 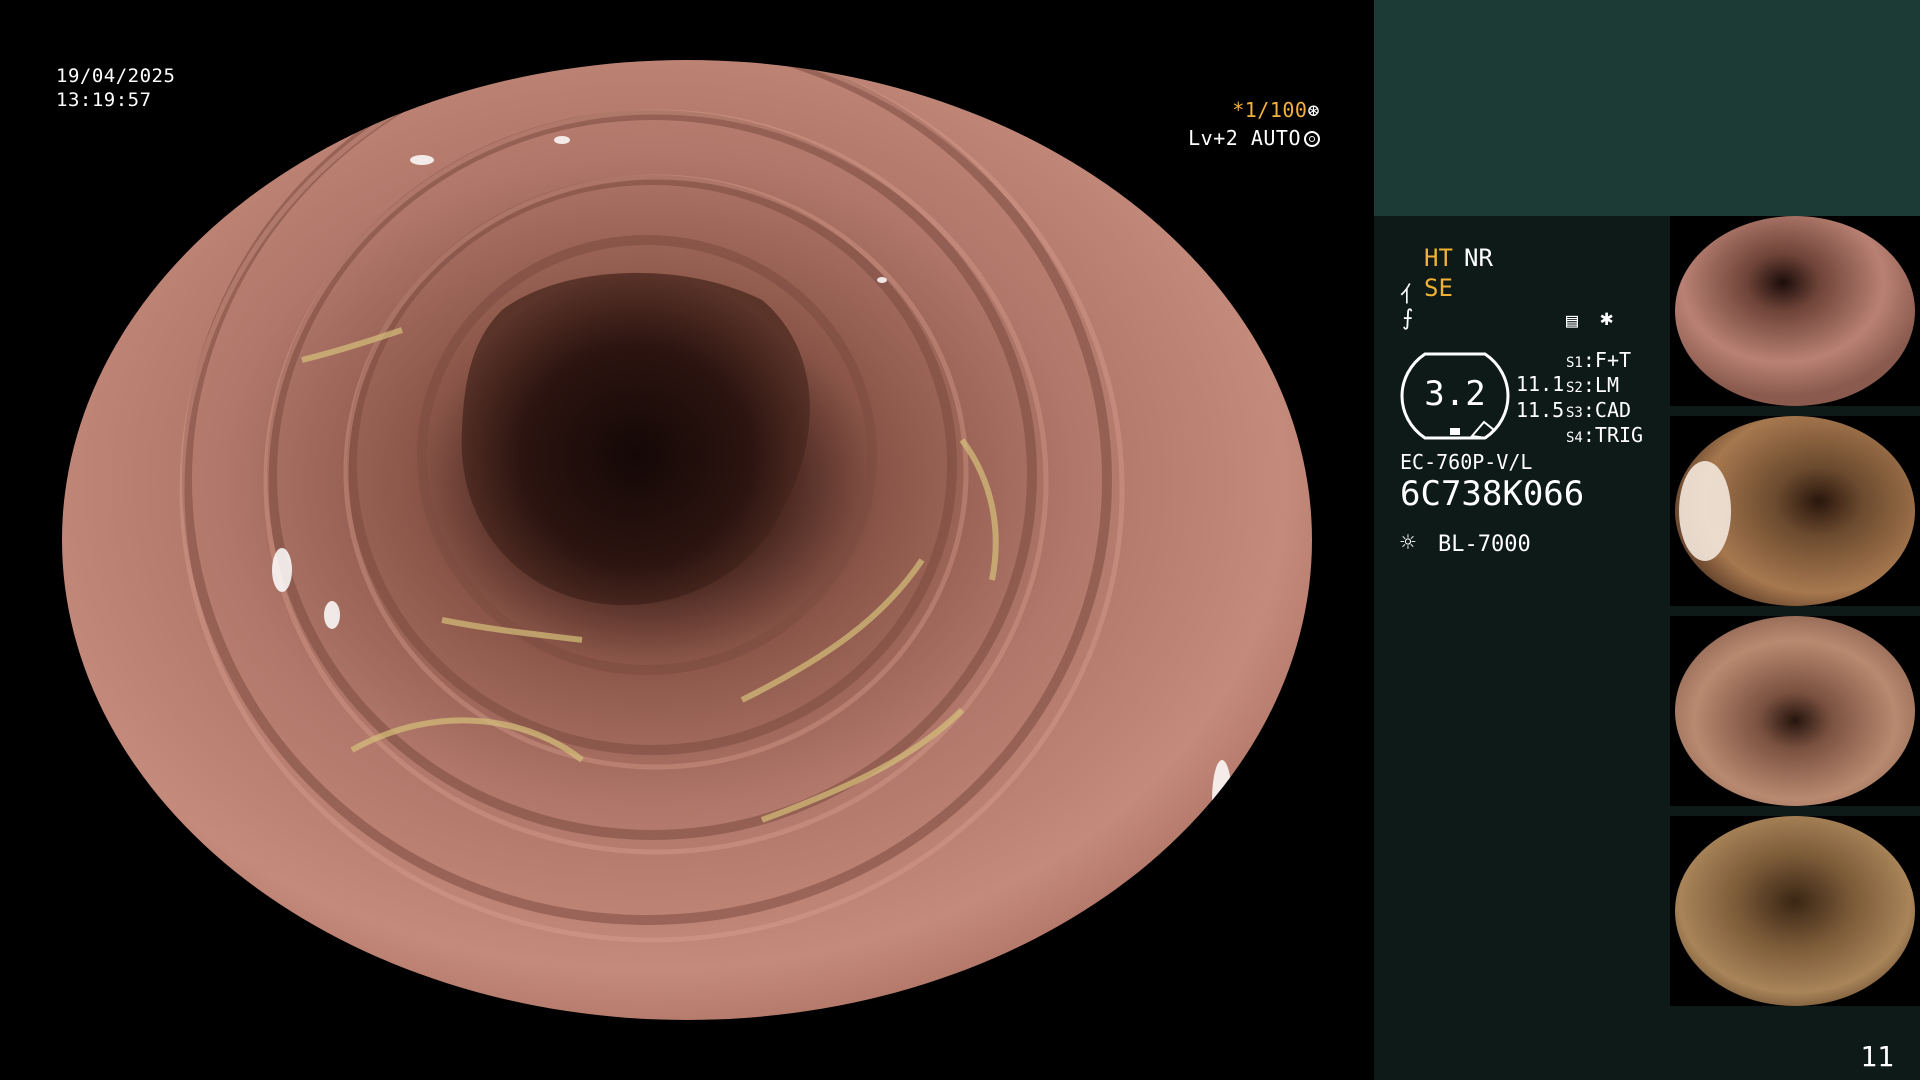 What do you see at coordinates (115, 88) in the screenshot?
I see `datetime-display: 19/04/2025 13:19:57` at bounding box center [115, 88].